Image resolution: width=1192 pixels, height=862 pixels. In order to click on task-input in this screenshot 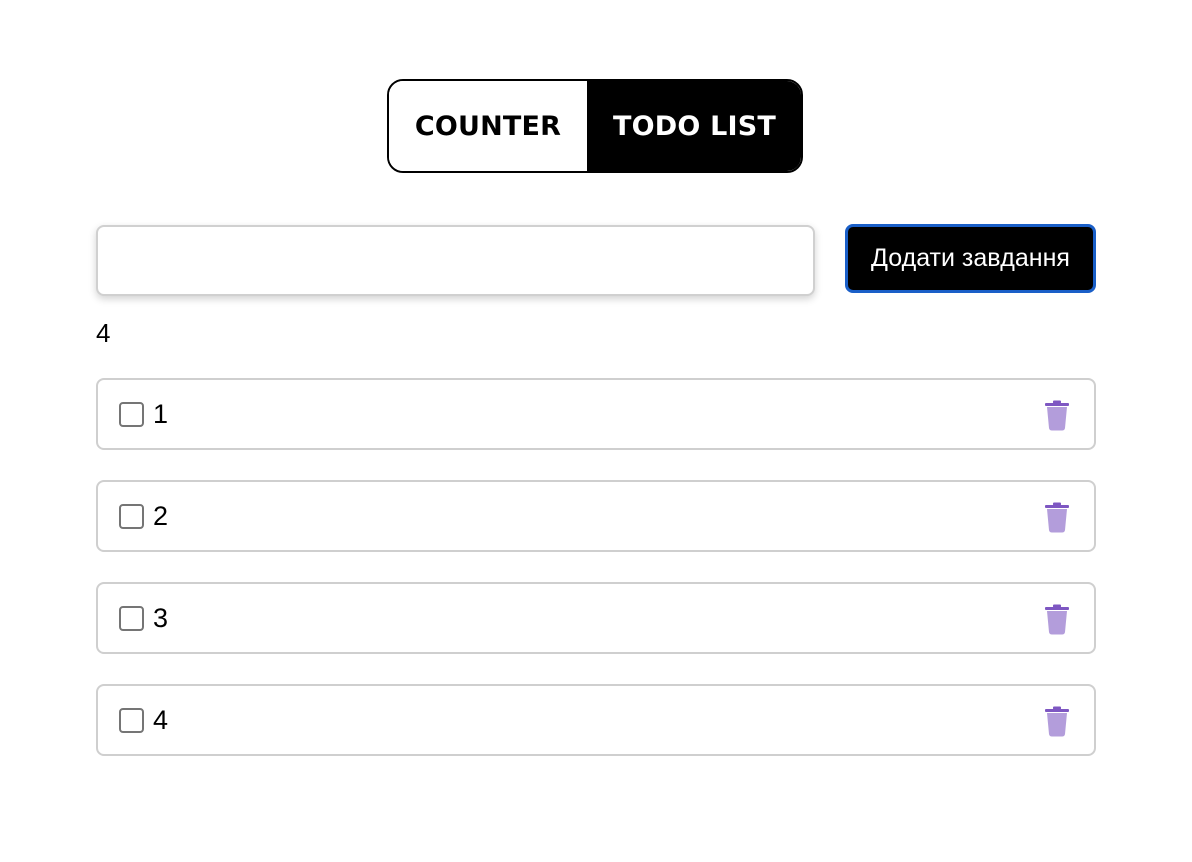, I will do `click(455, 260)`.